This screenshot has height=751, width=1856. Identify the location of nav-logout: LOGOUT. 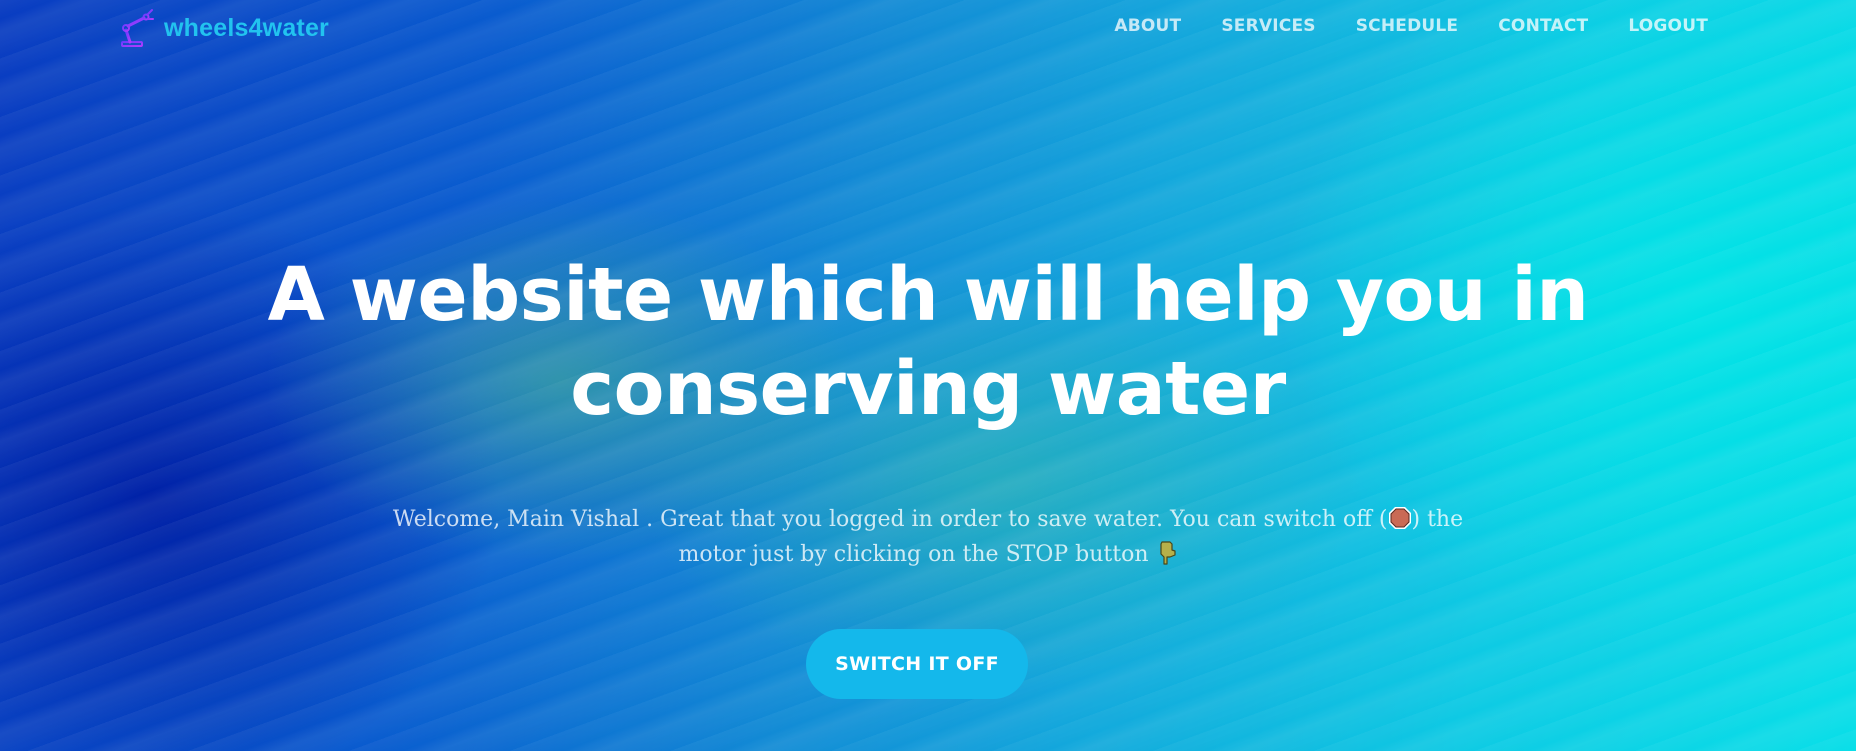
(1668, 26).